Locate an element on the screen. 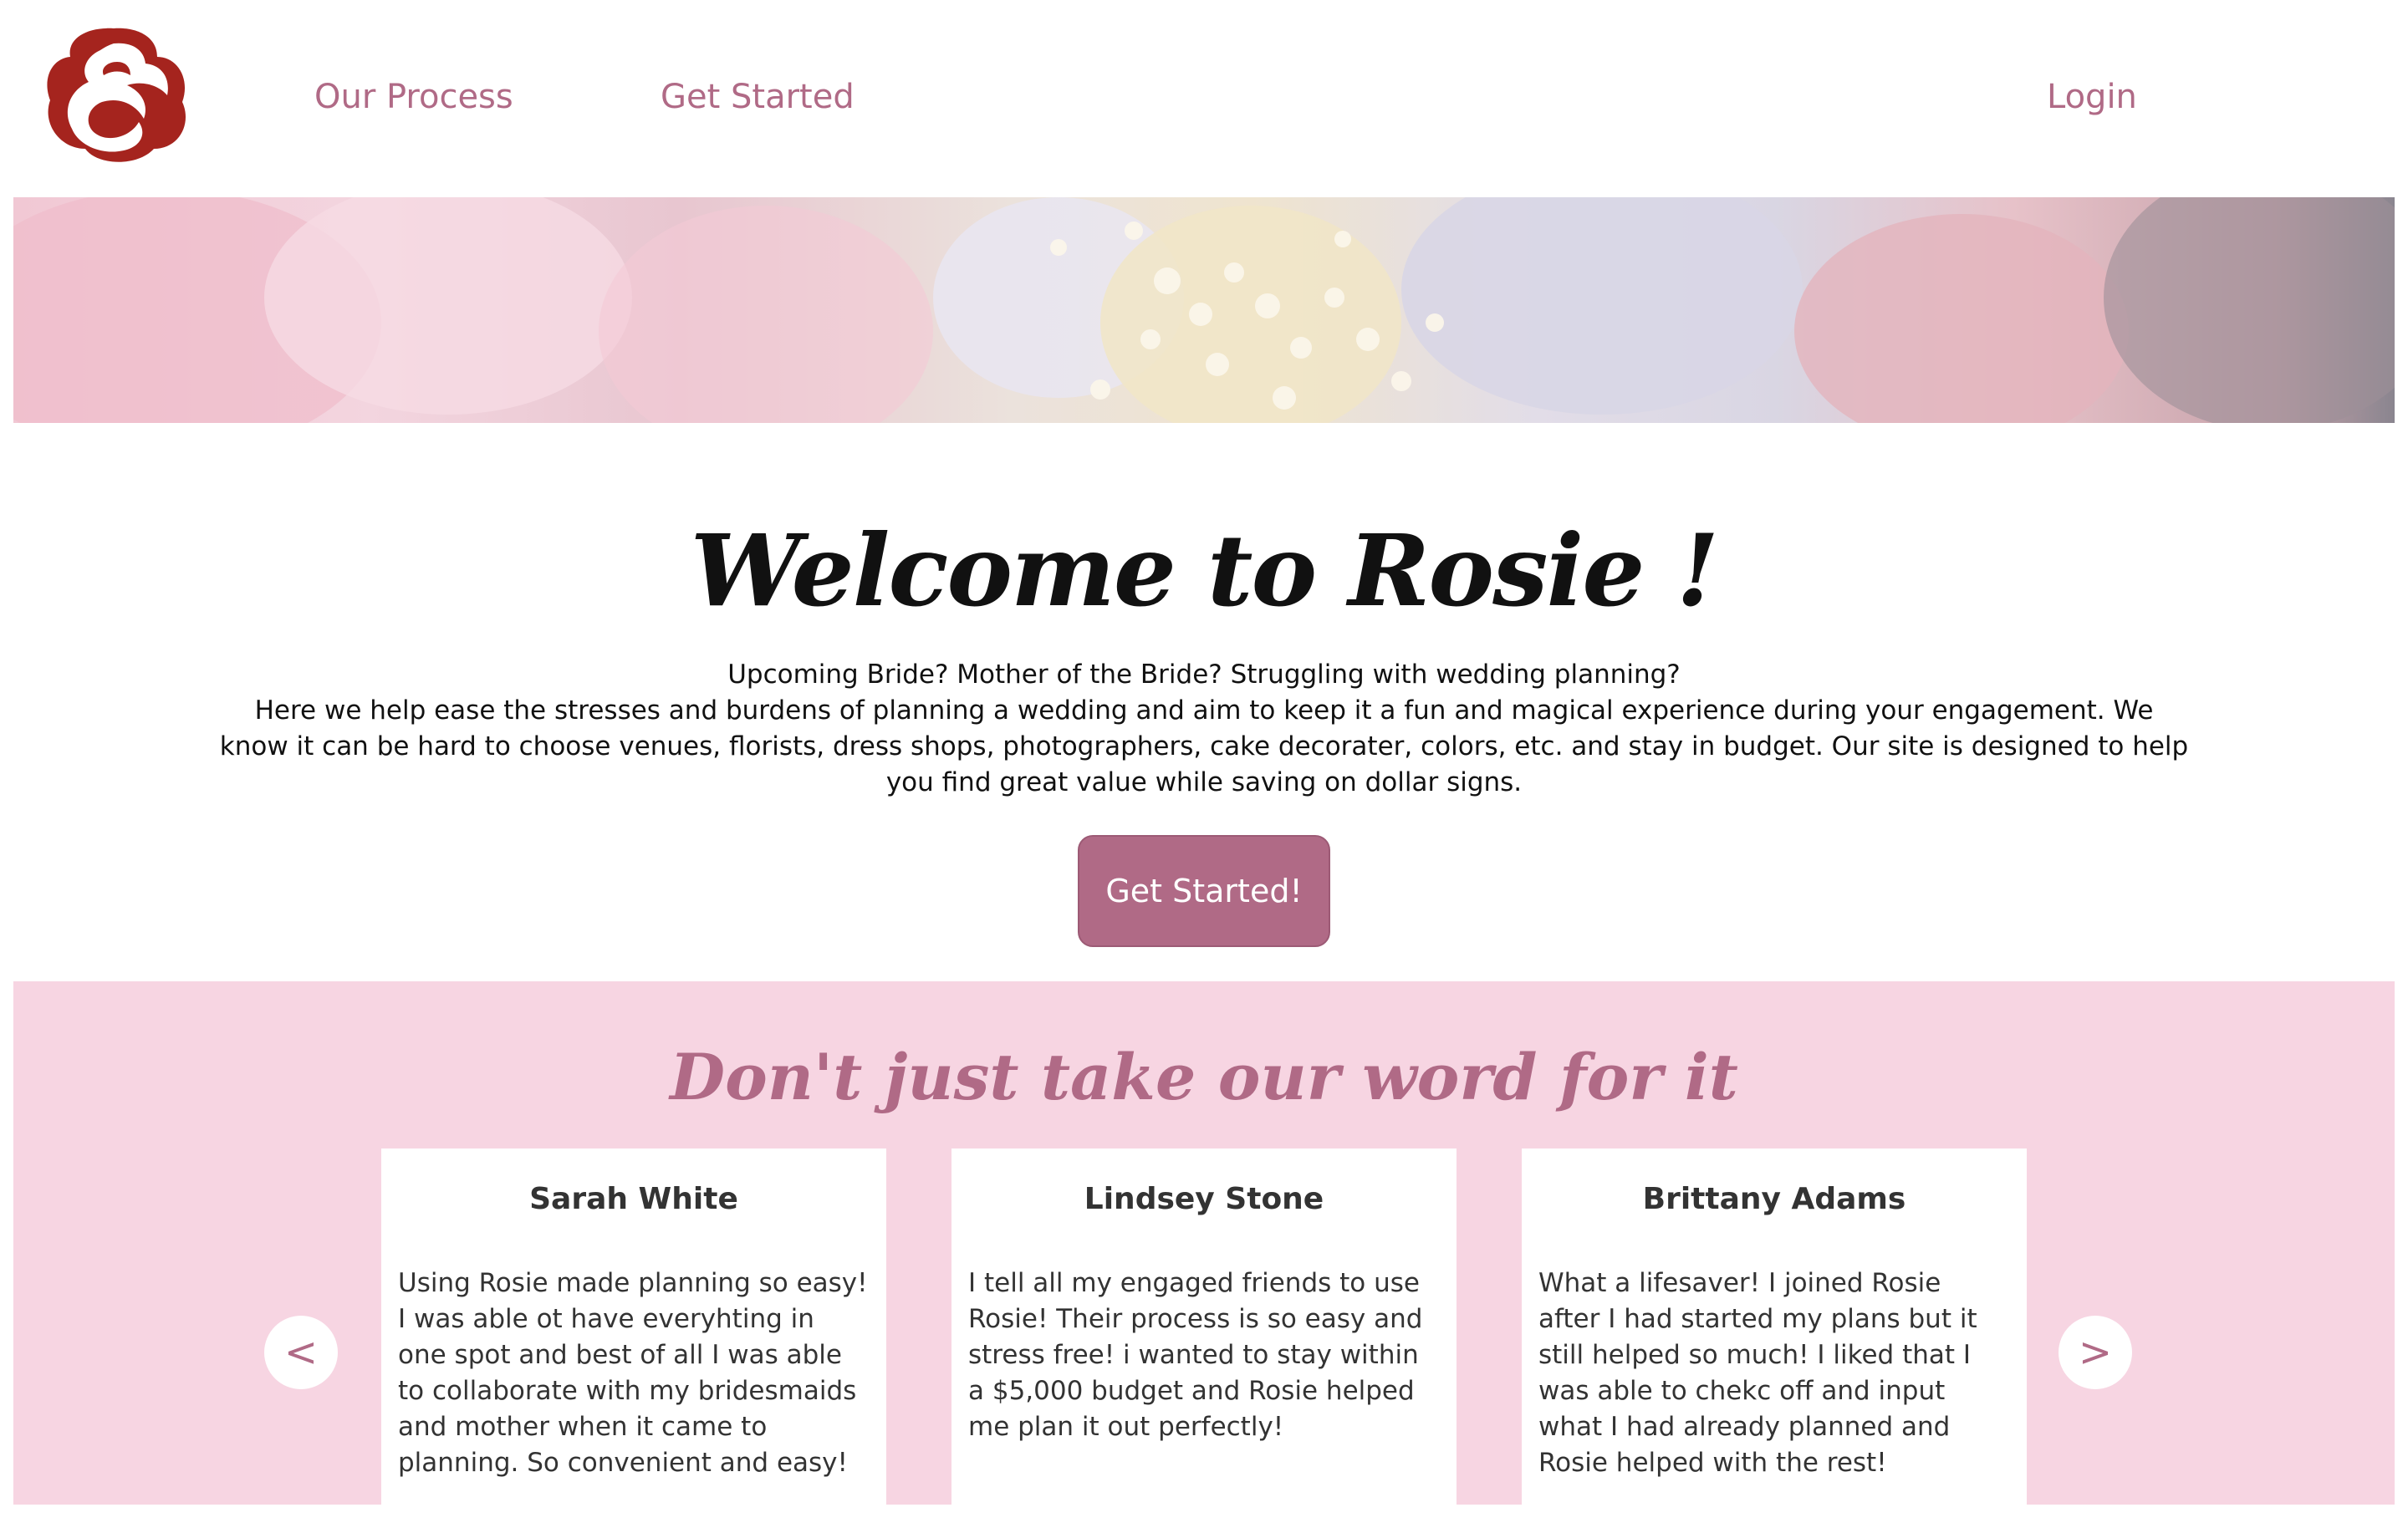 This screenshot has height=1533, width=2408. testimonial-name: Sarah White is located at coordinates (634, 1199).